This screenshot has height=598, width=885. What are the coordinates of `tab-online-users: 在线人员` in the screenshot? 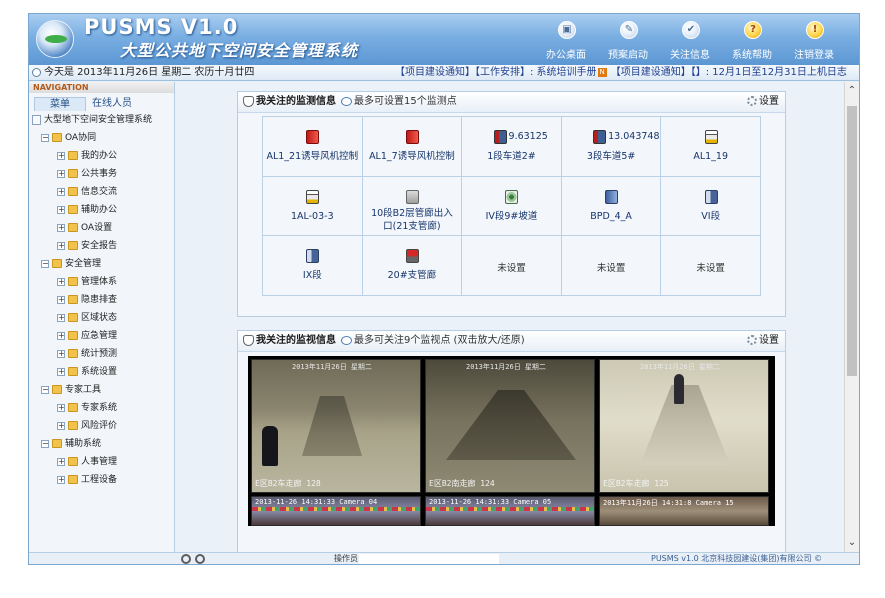 It's located at (112, 104).